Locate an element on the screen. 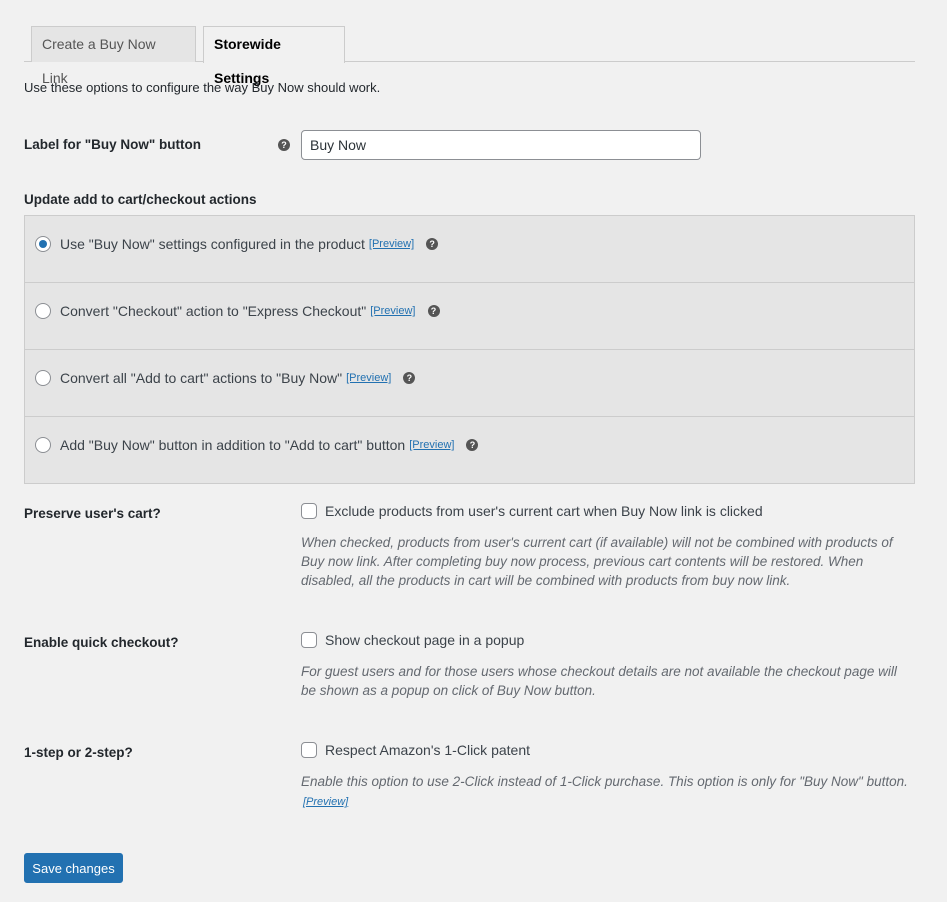 Image resolution: width=947 pixels, height=902 pixels. quick-checkout-option: Show checkout page in a popup is located at coordinates (412, 640).